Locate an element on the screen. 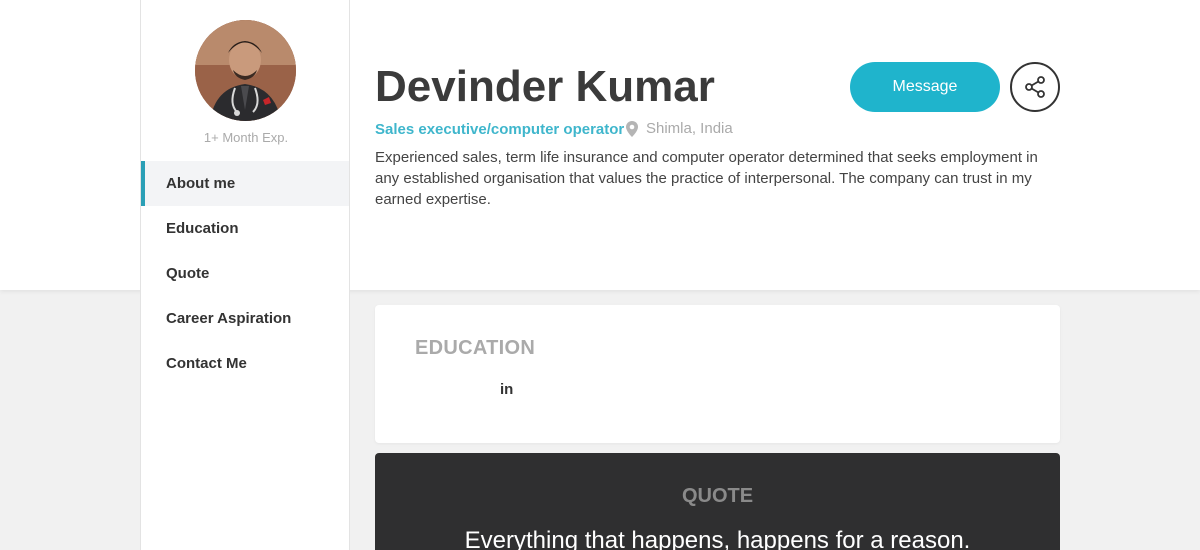  profile-location: Shimla, India is located at coordinates (679, 128).